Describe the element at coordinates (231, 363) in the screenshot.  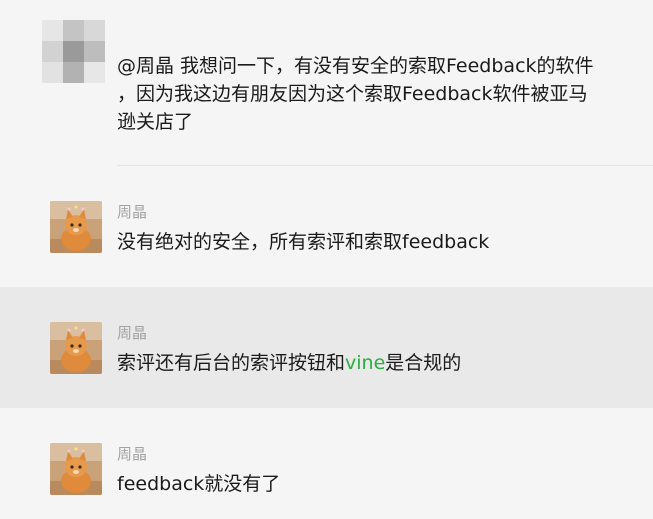
I see `message-text-part: 索评还有后台的索评按钮和` at that location.